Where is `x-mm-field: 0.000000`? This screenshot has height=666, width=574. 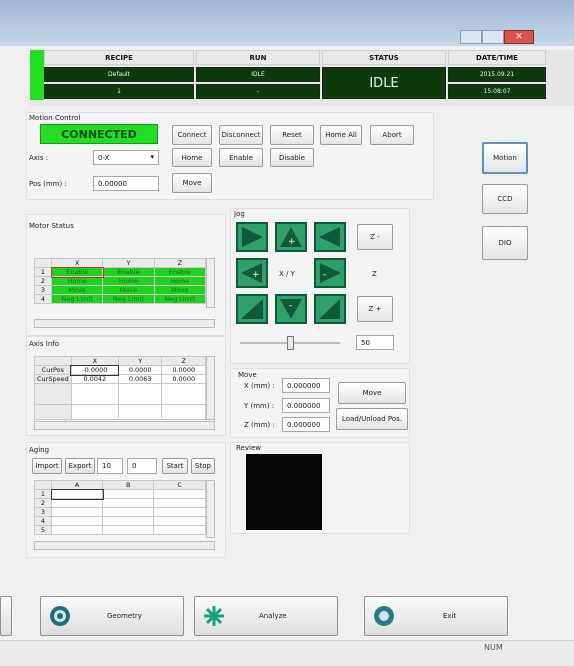
x-mm-field: 0.000000 is located at coordinates (306, 385).